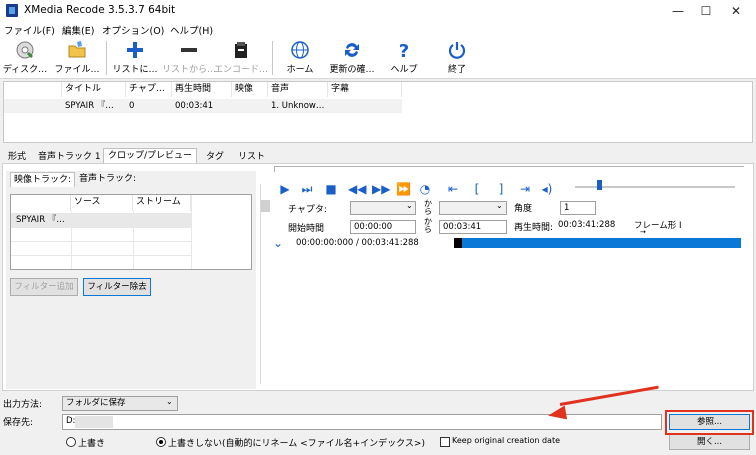 The image size is (756, 455). What do you see at coordinates (643, 232) in the screenshot?
I see `frame-type-arrow: →` at bounding box center [643, 232].